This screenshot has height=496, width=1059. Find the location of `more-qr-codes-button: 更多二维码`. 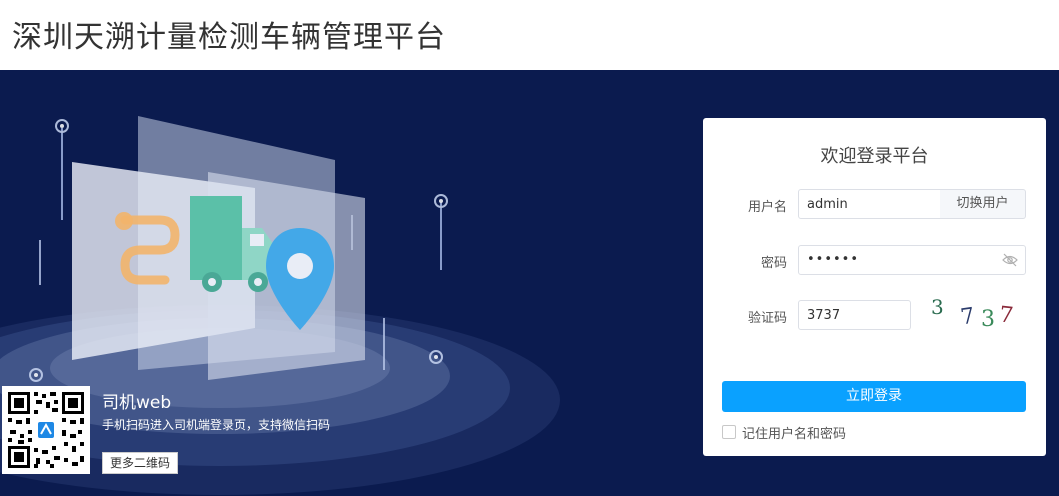

more-qr-codes-button: 更多二维码 is located at coordinates (140, 463).